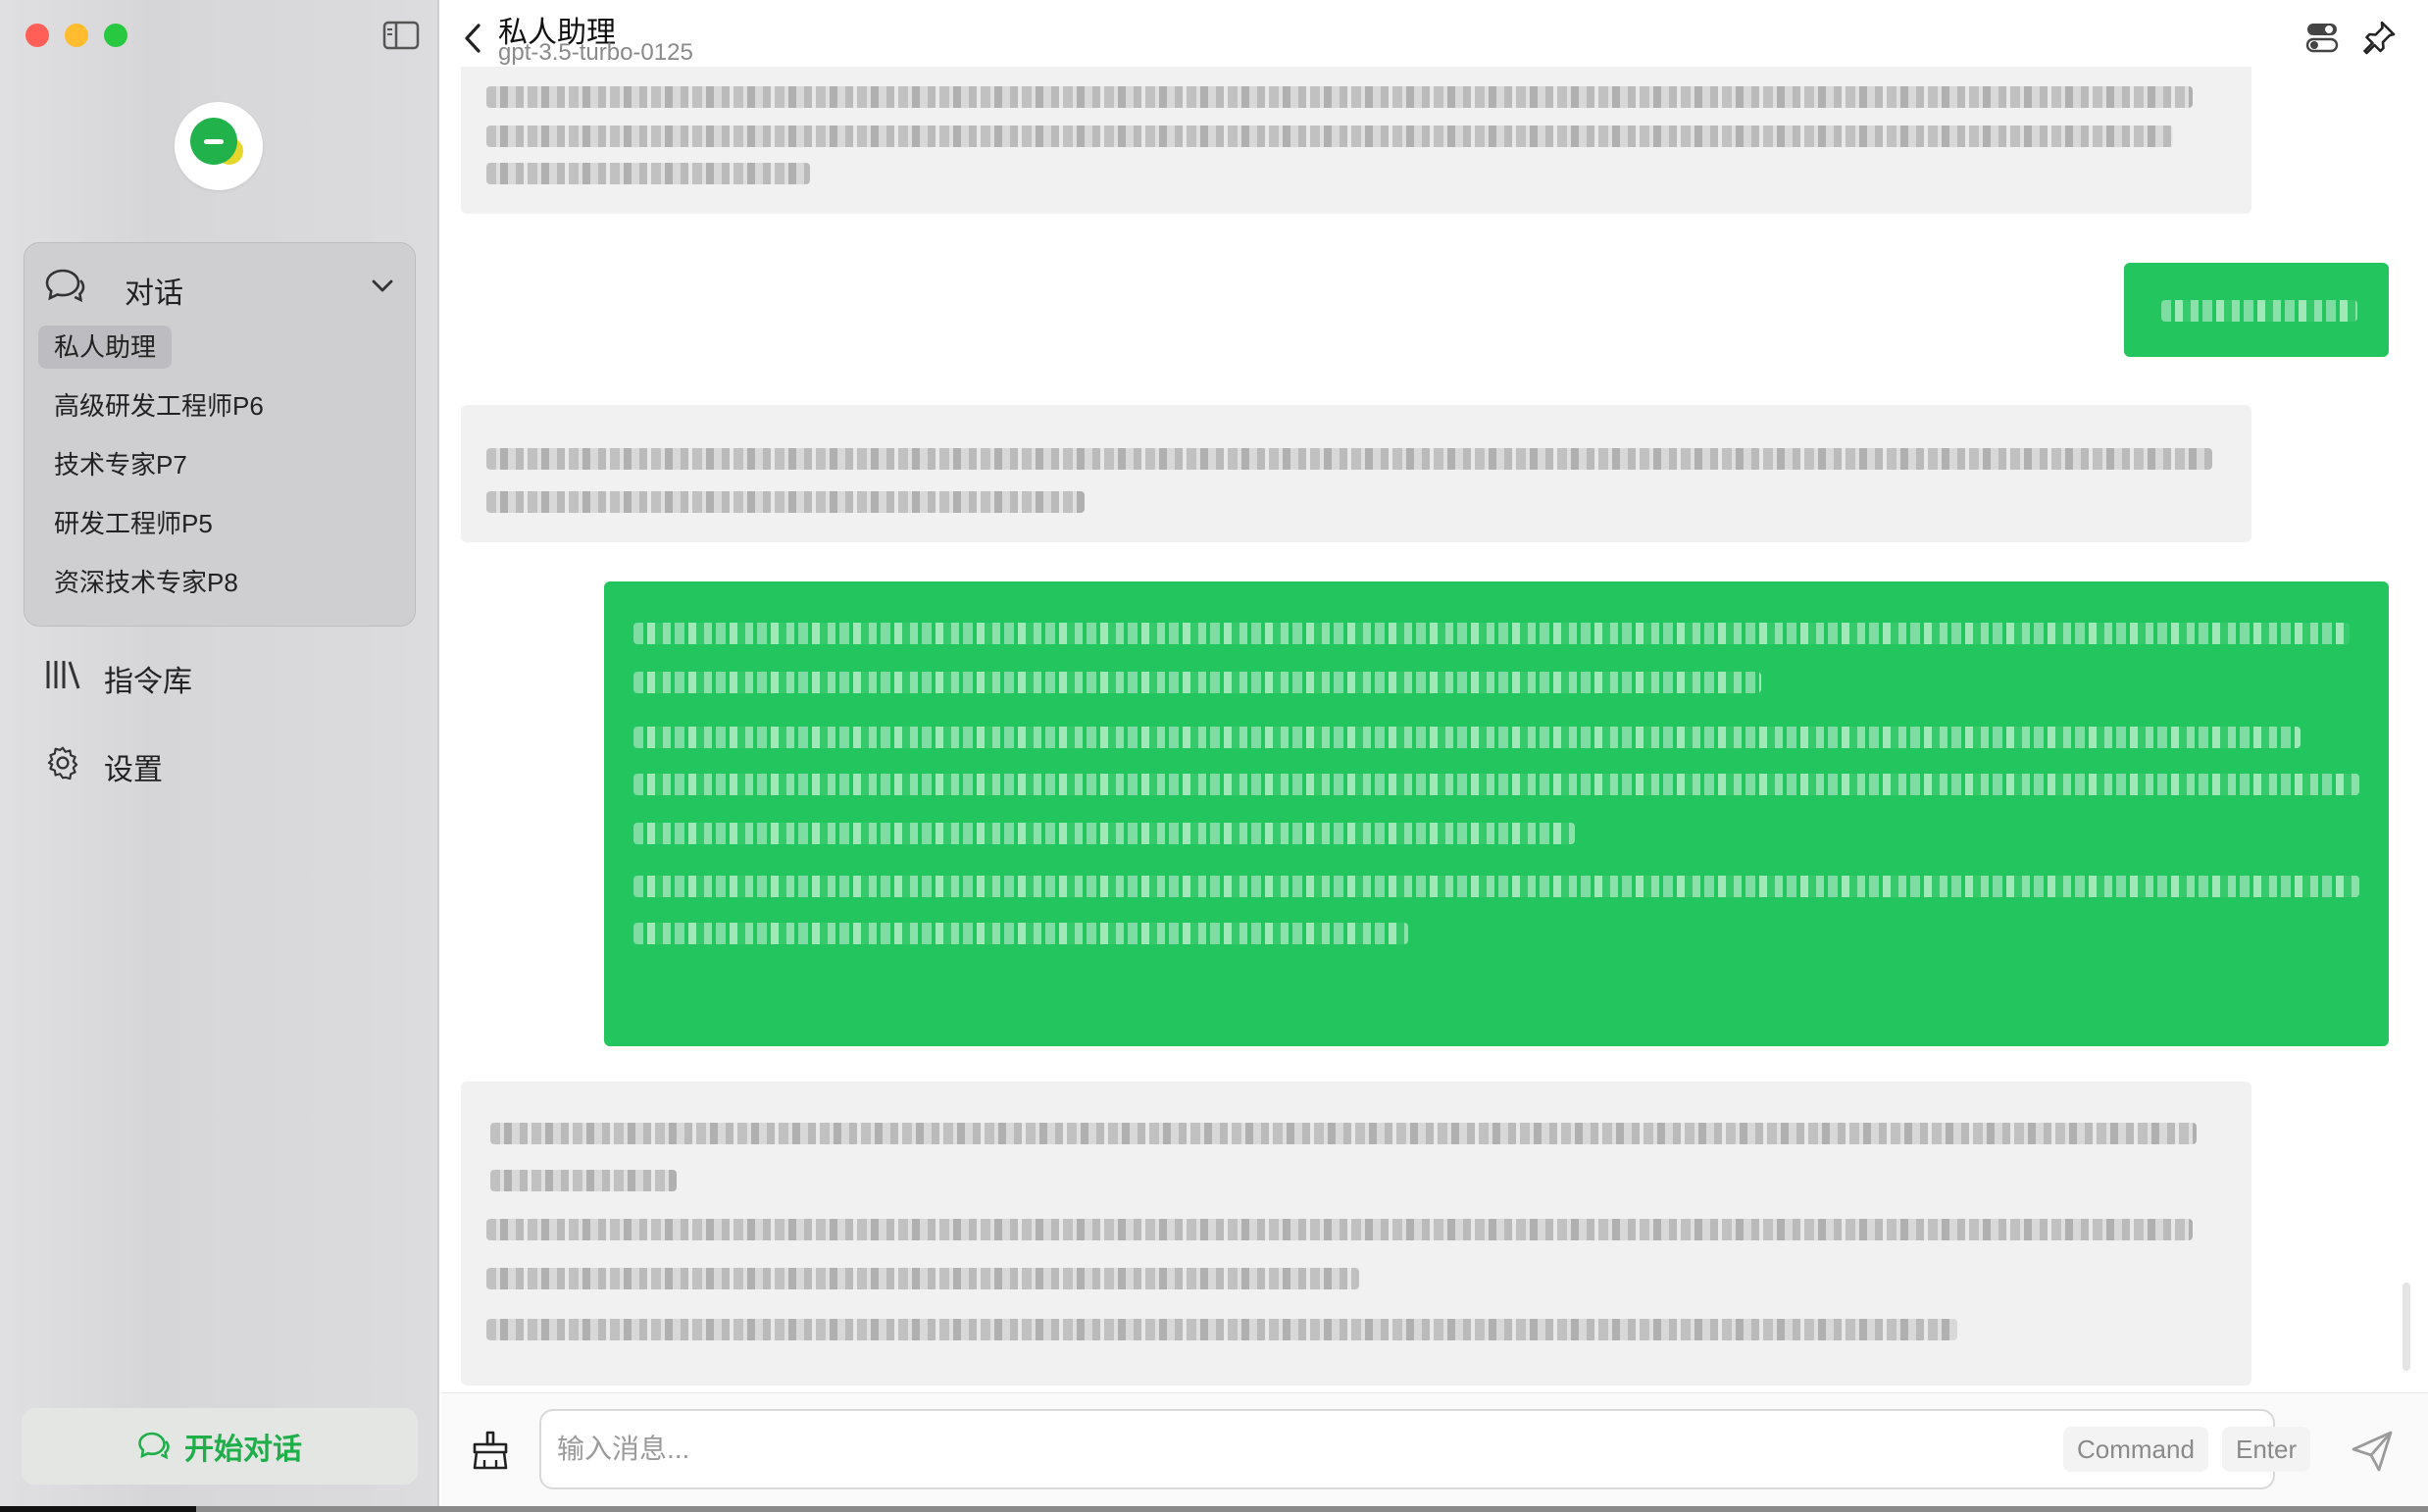  I want to click on library-icon, so click(63, 675).